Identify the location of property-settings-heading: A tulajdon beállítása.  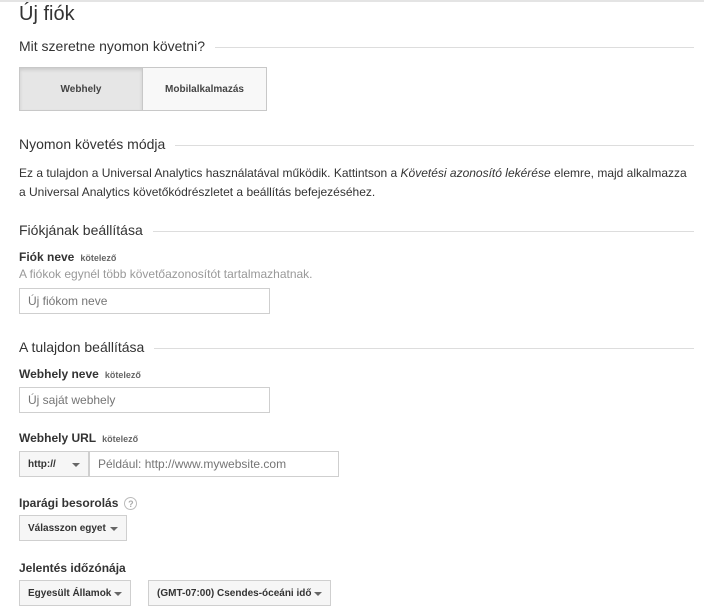
(87, 347).